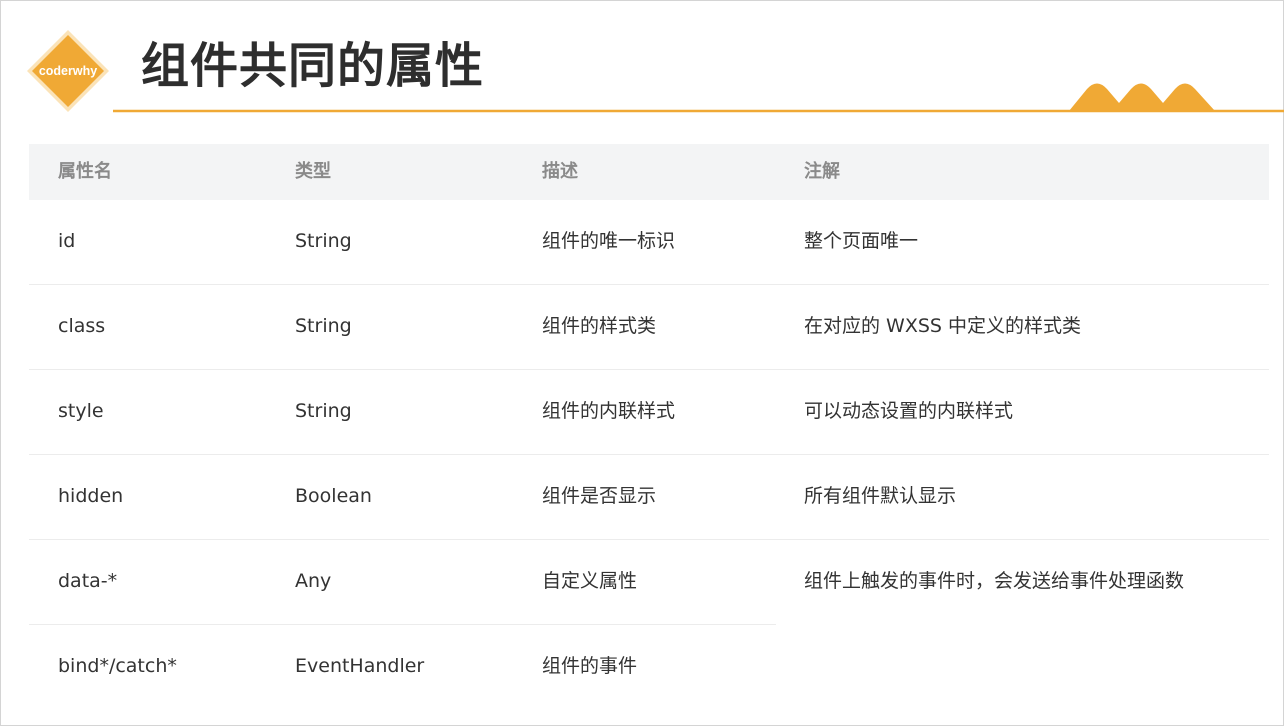  I want to click on cell-name: class, so click(82, 326).